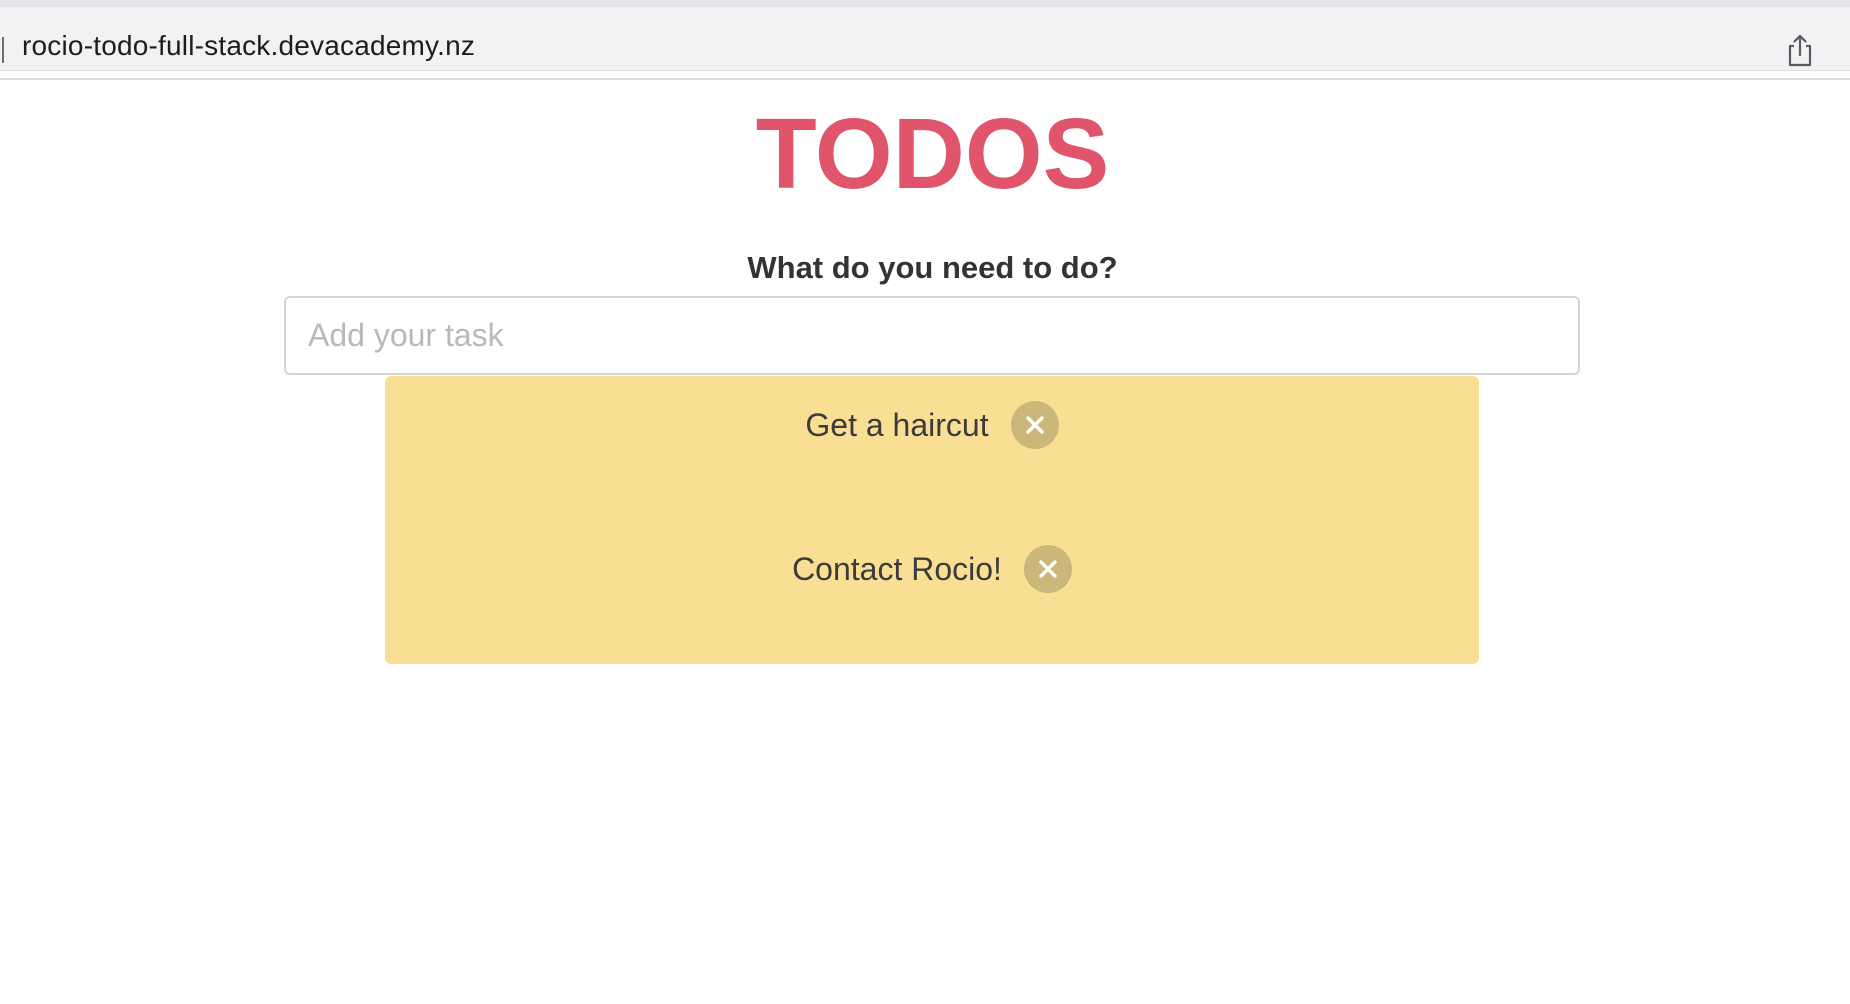 Image resolution: width=1850 pixels, height=1004 pixels. I want to click on todo-item: Get a haircut, so click(932, 425).